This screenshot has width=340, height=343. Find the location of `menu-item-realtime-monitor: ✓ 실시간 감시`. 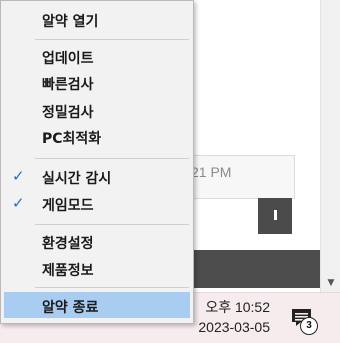

menu-item-realtime-monitor: ✓ 실시간 감시 is located at coordinates (97, 176).